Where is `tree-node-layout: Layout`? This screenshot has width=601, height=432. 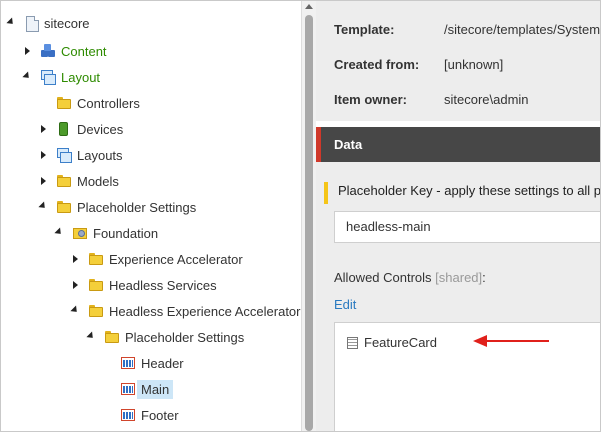 tree-node-layout: Layout is located at coordinates (61, 77).